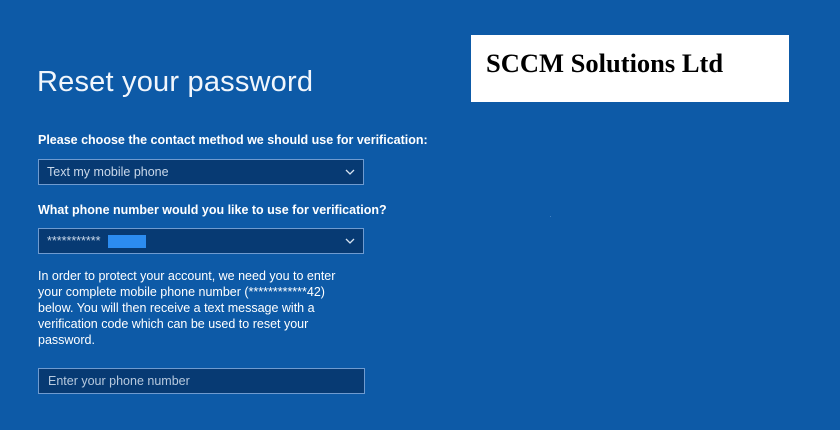 The height and width of the screenshot is (430, 840). Describe the element at coordinates (74, 241) in the screenshot. I see `phone-number-value: ***********` at that location.